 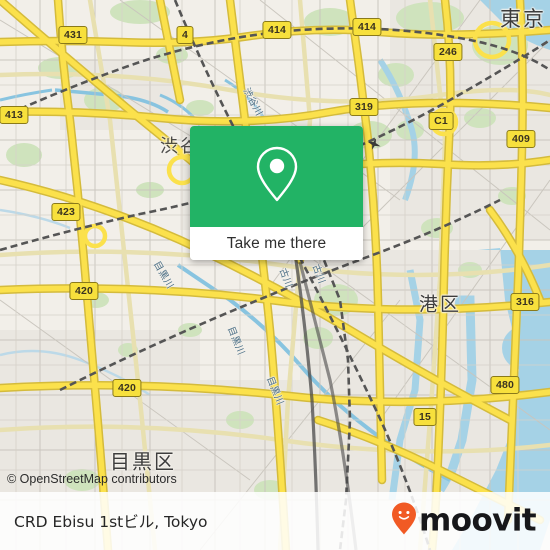 What do you see at coordinates (66, 212) in the screenshot?
I see `road-shield: 423` at bounding box center [66, 212].